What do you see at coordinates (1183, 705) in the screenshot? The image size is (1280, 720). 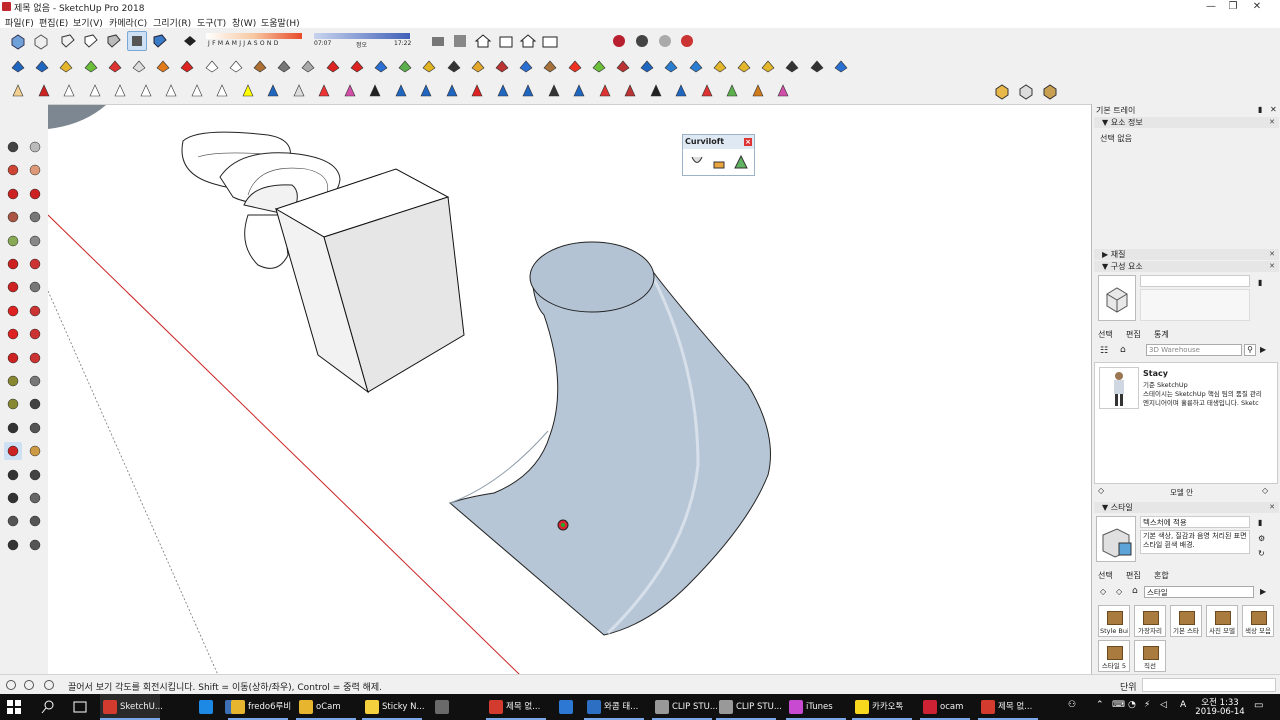 I see `input-language: A` at bounding box center [1183, 705].